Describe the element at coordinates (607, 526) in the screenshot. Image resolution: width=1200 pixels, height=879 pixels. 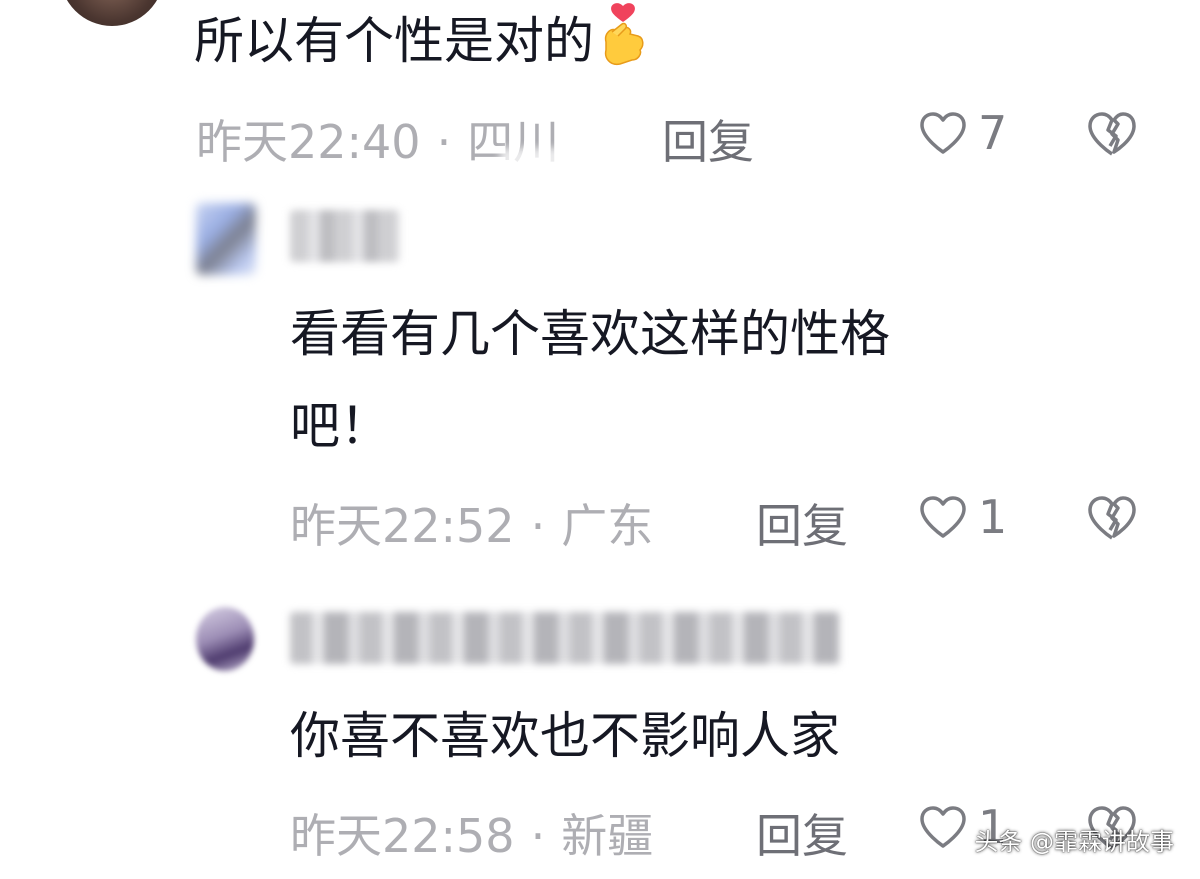
I see `location: 广东` at that location.